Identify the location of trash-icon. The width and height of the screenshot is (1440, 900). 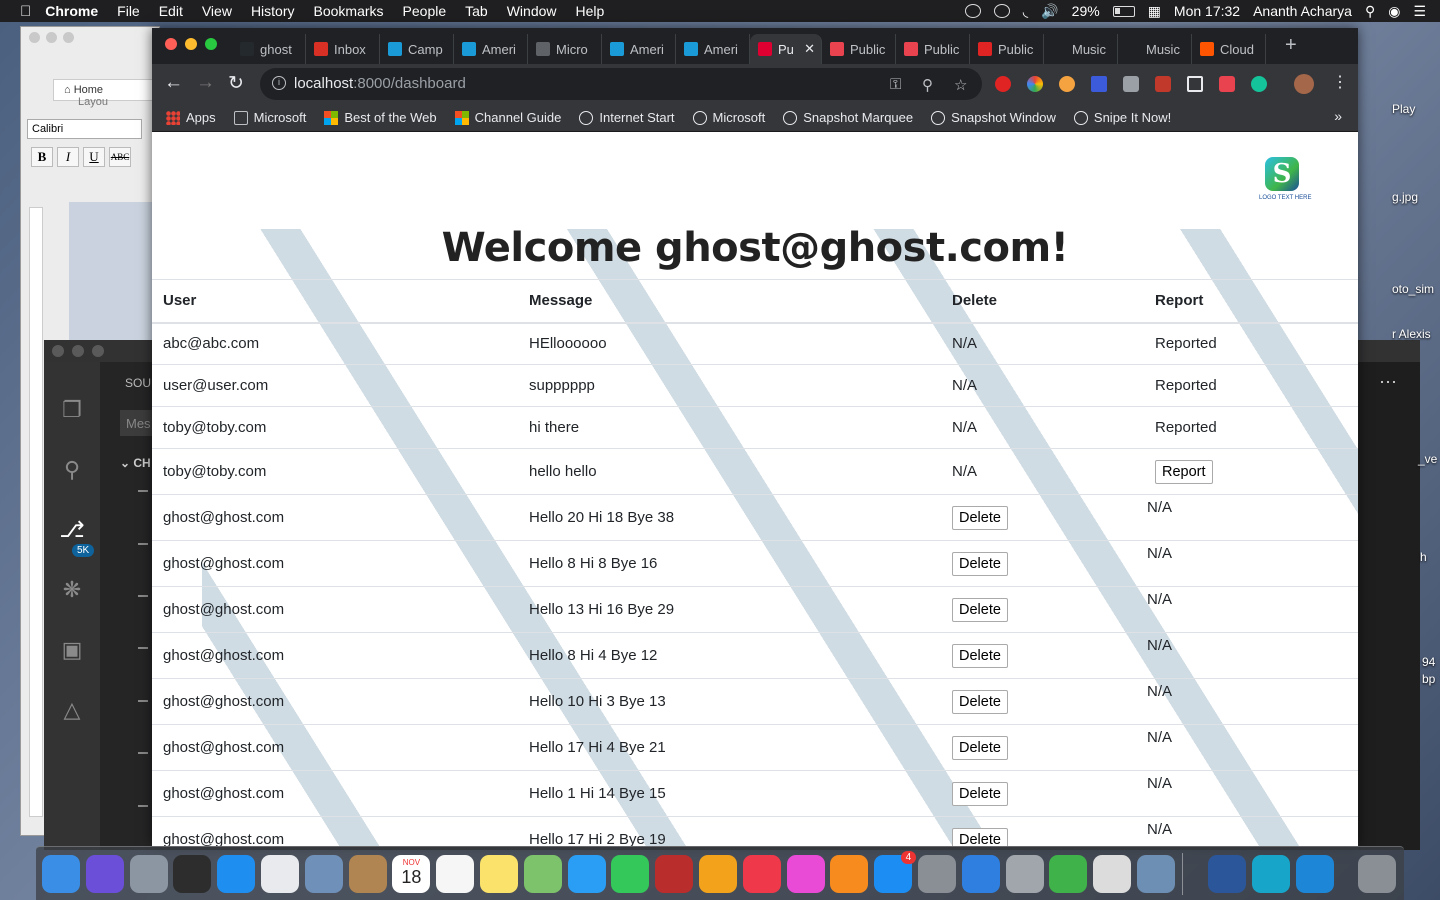
(1377, 874).